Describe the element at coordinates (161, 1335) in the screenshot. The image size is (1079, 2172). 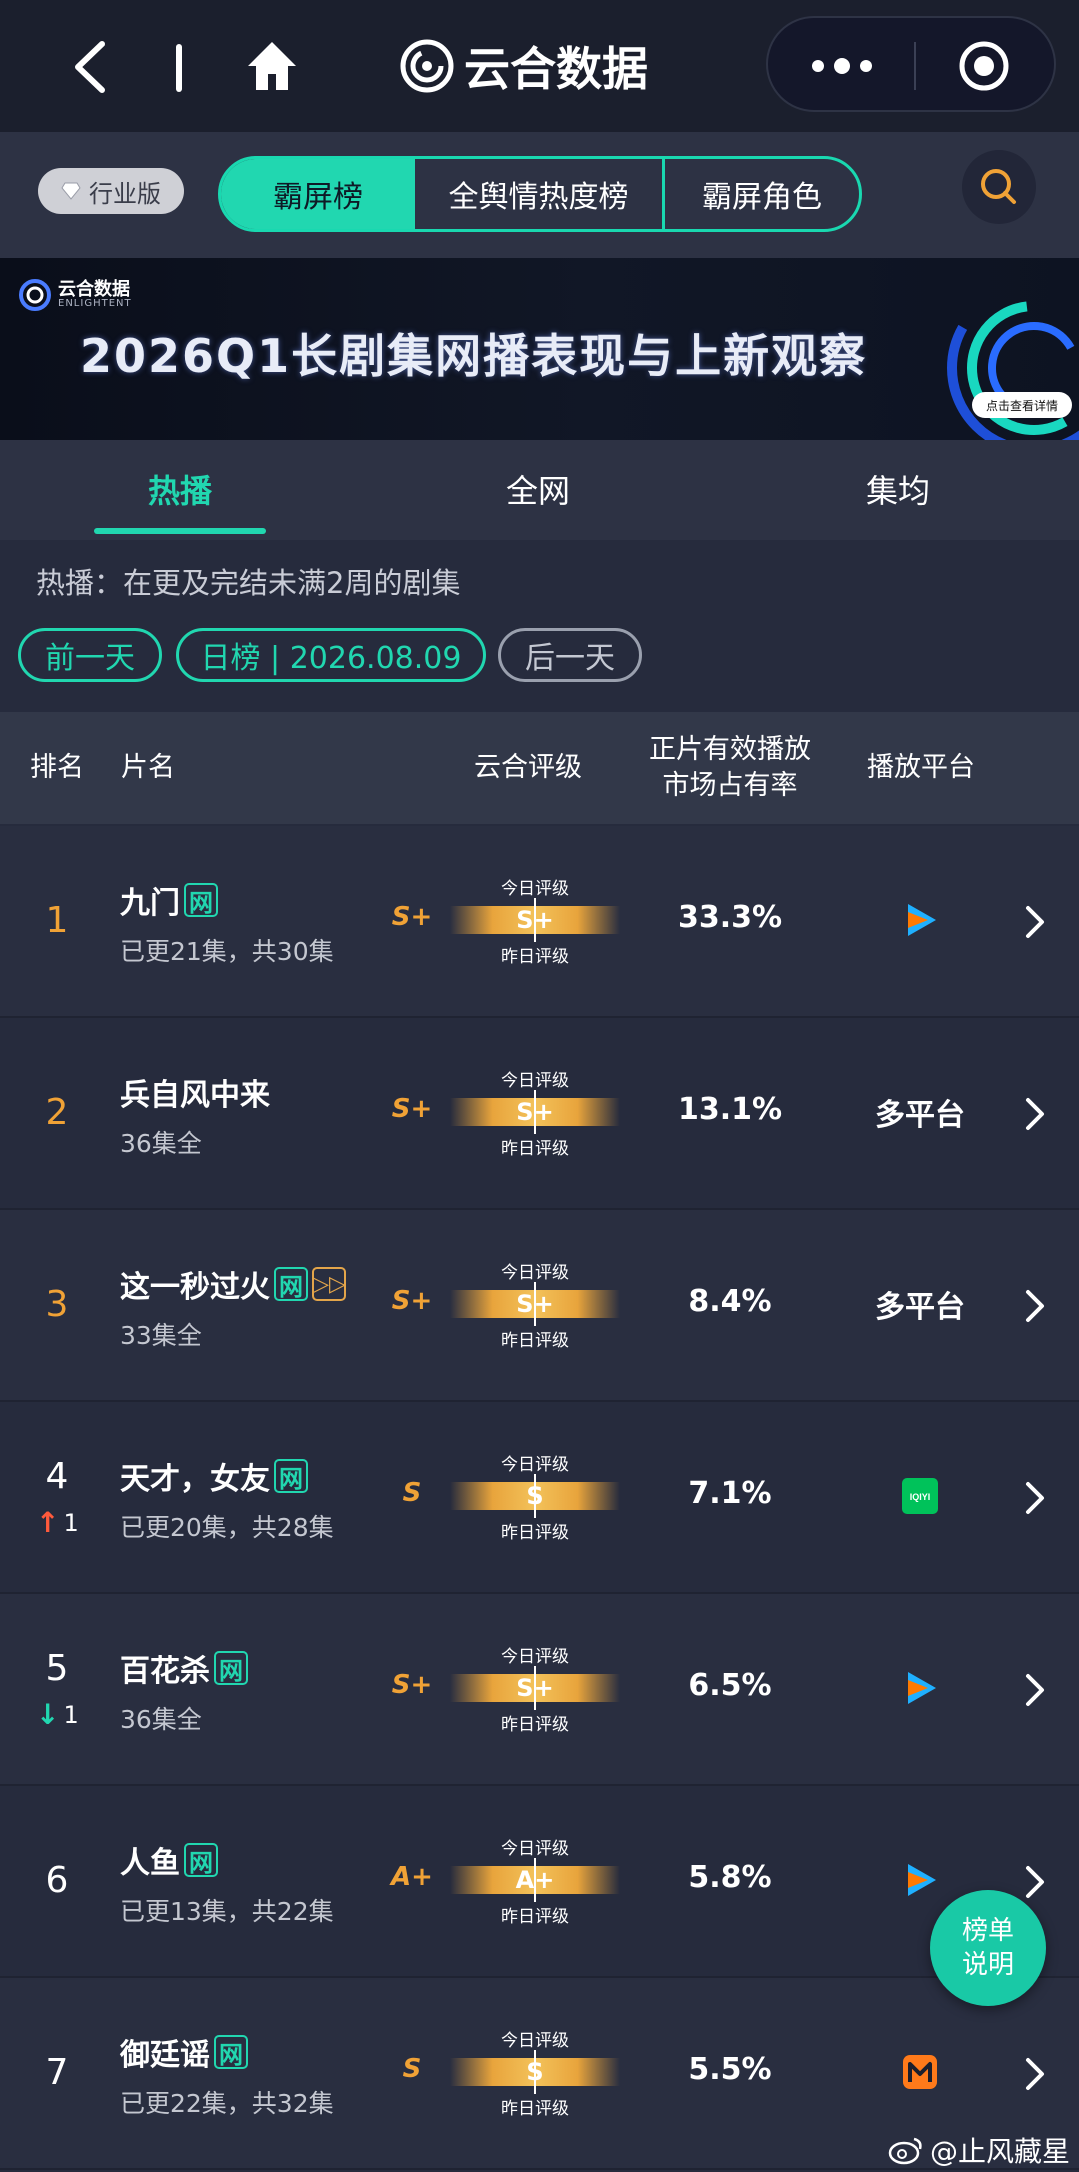
I see `episode-status: 33集全` at that location.